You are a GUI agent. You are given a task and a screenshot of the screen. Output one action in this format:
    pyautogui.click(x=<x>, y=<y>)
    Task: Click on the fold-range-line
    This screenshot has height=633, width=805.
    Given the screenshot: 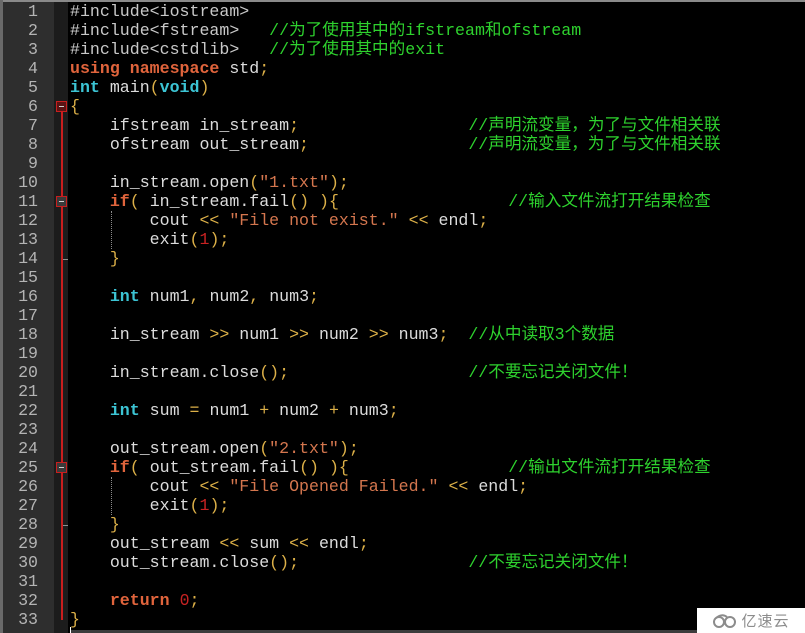 What is the action you would take?
    pyautogui.click(x=62, y=365)
    